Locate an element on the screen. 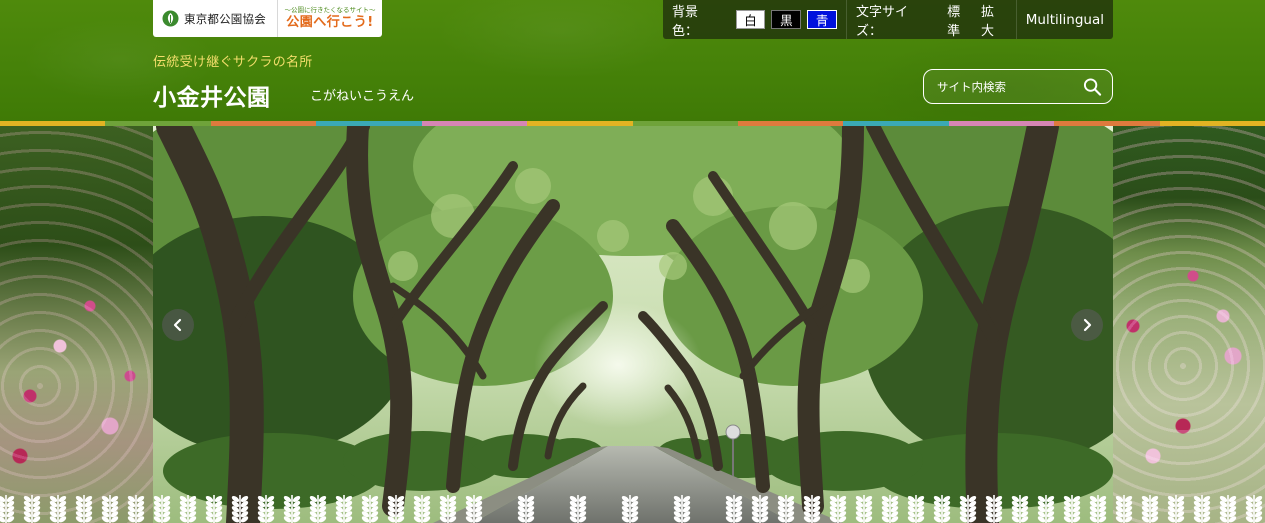 The width and height of the screenshot is (1265, 523). chevron-right-icon is located at coordinates (1087, 325).